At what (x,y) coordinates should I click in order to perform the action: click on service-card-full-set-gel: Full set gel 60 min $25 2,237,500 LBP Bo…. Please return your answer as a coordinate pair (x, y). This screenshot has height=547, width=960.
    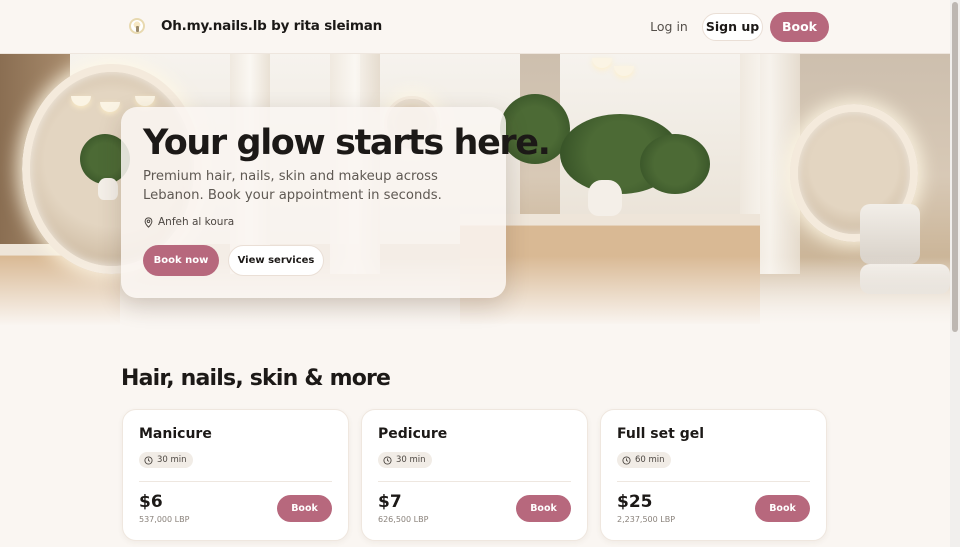
    Looking at the image, I should click on (713, 475).